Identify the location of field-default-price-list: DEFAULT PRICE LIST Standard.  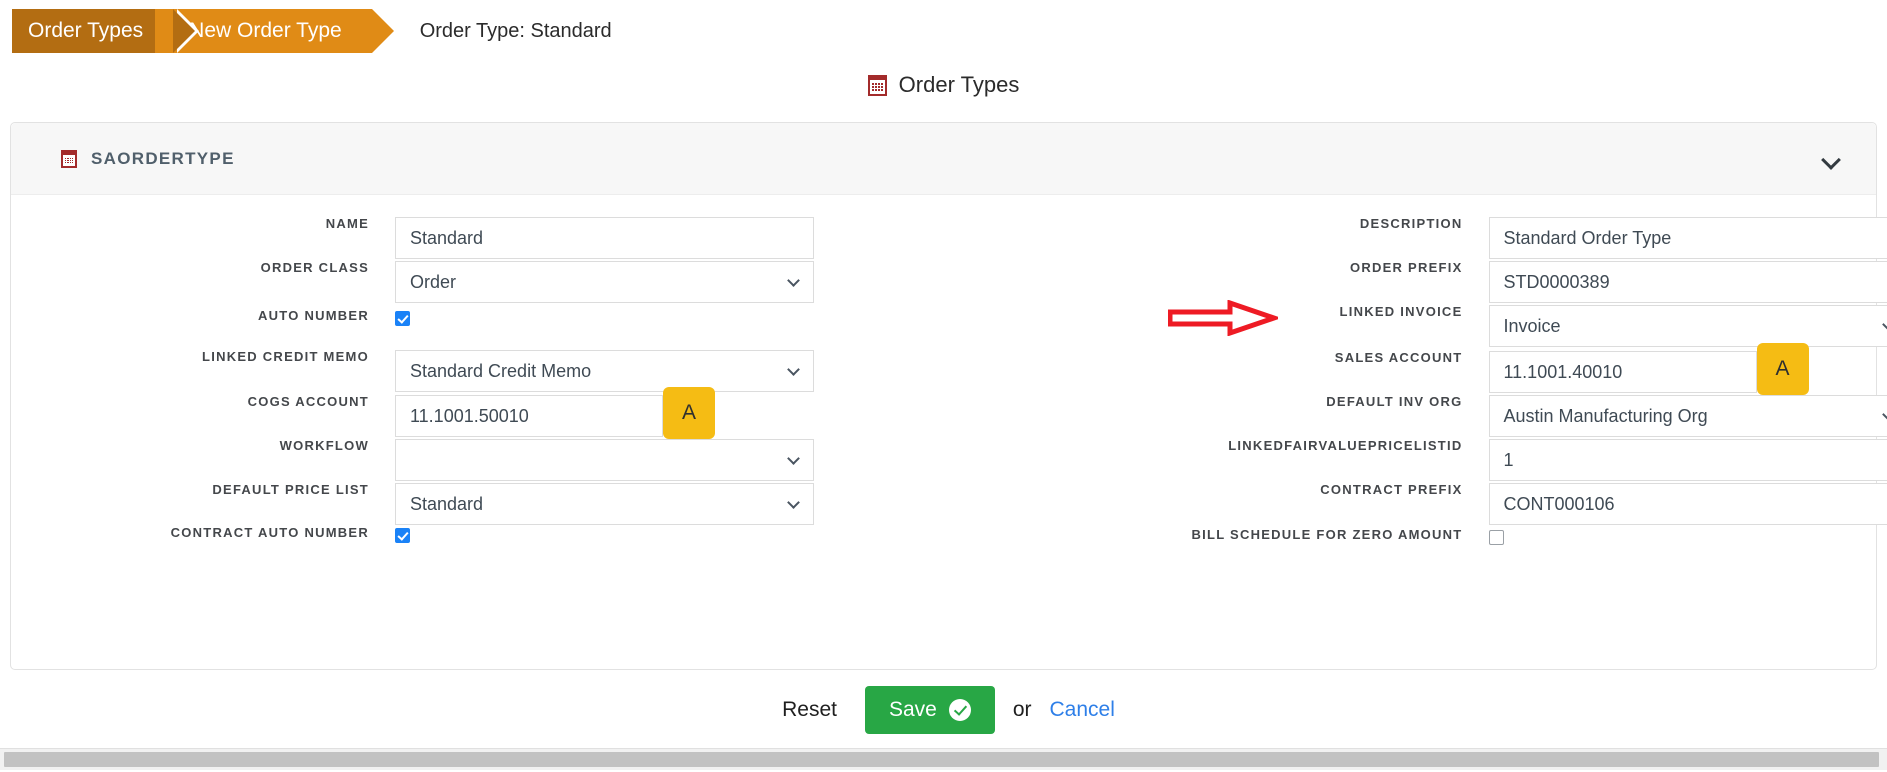
(477, 504).